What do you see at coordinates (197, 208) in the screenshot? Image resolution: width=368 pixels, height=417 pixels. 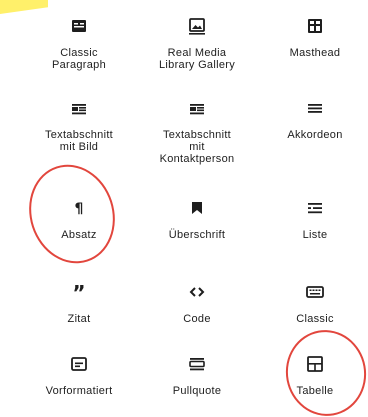 I see `heading-icon` at bounding box center [197, 208].